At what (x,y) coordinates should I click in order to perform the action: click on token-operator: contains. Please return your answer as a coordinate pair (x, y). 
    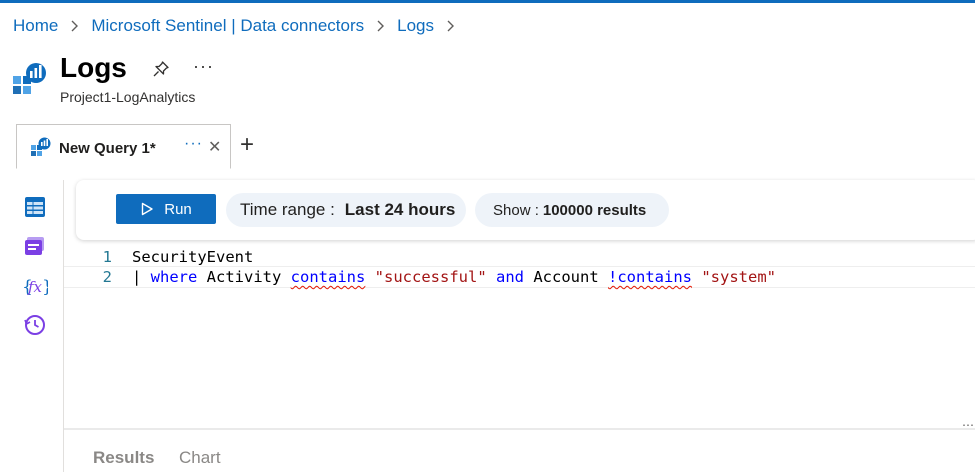
    Looking at the image, I should click on (328, 277).